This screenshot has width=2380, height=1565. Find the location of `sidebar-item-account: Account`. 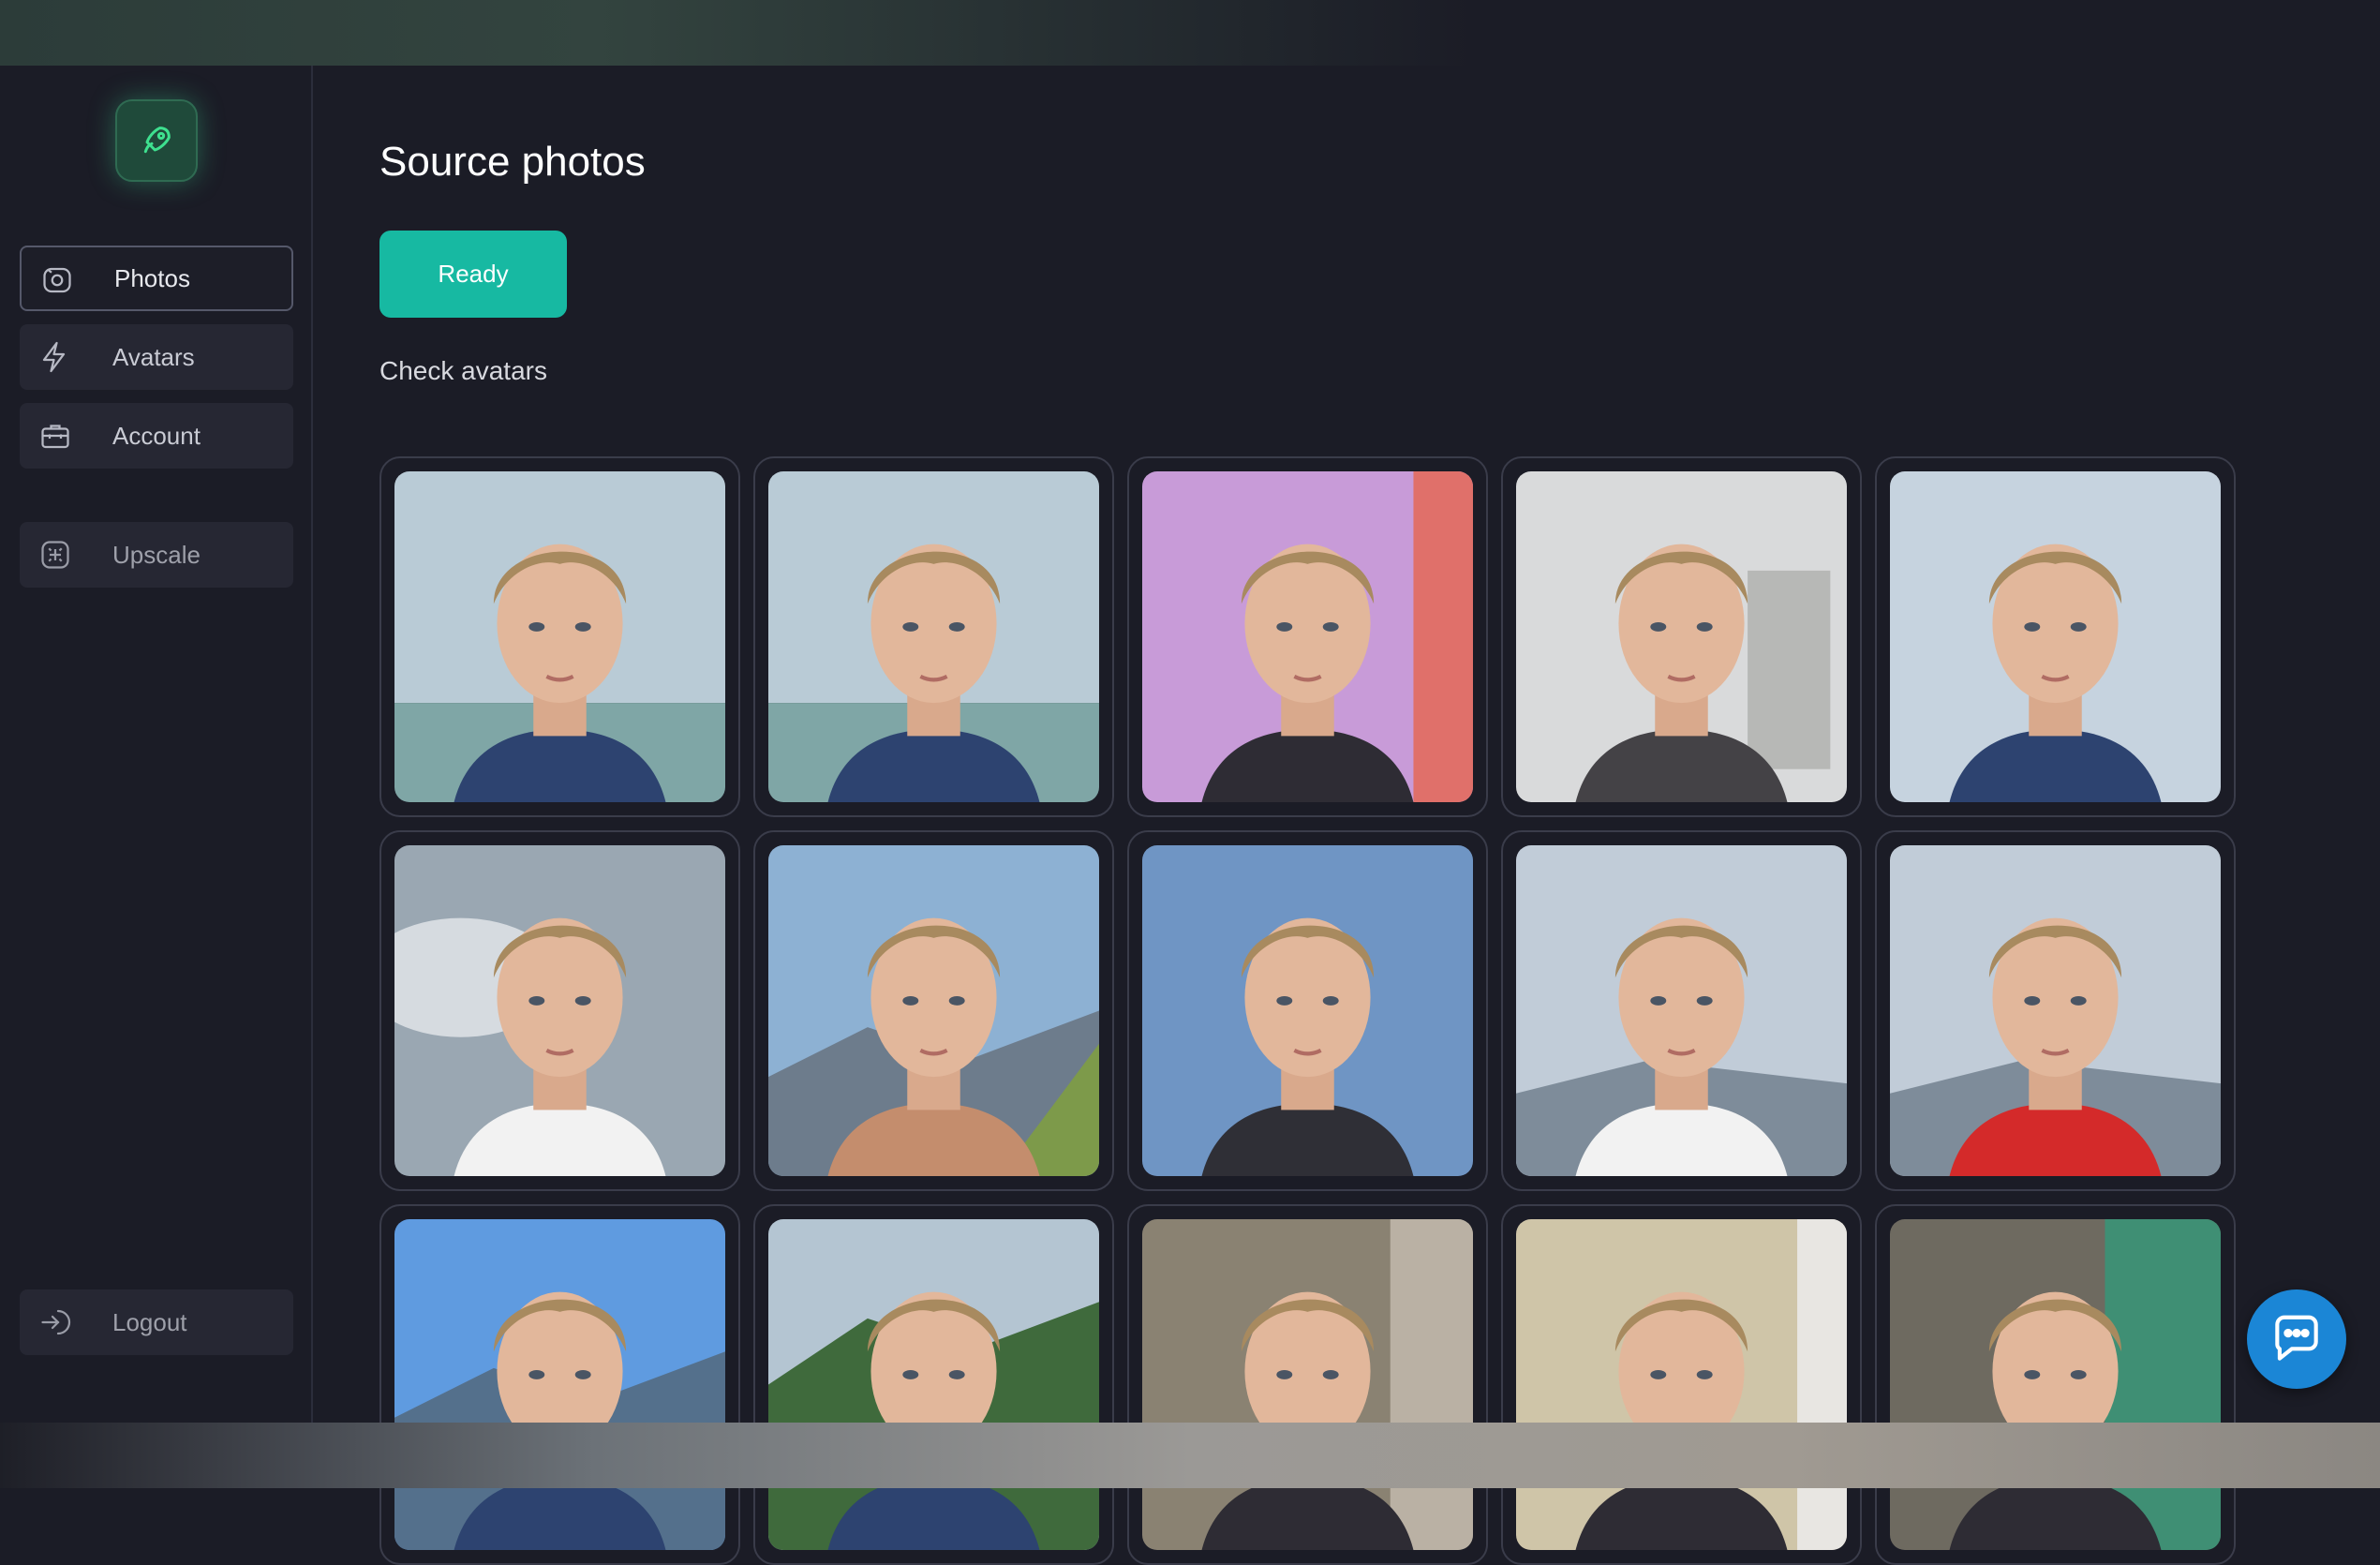

sidebar-item-account: Account is located at coordinates (156, 436).